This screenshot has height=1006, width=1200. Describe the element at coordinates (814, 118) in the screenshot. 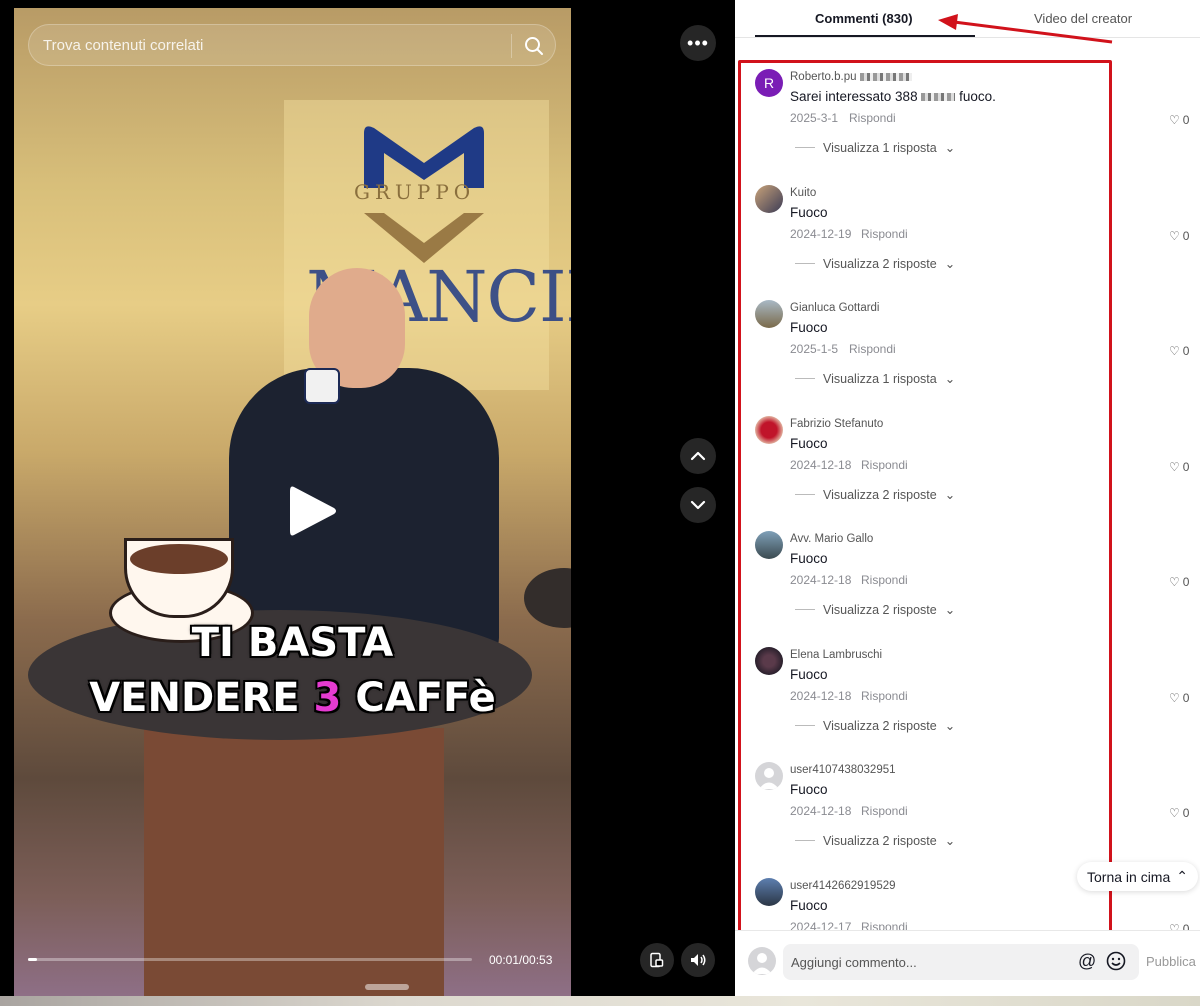

I see `comment-date: 2025-3-1` at that location.